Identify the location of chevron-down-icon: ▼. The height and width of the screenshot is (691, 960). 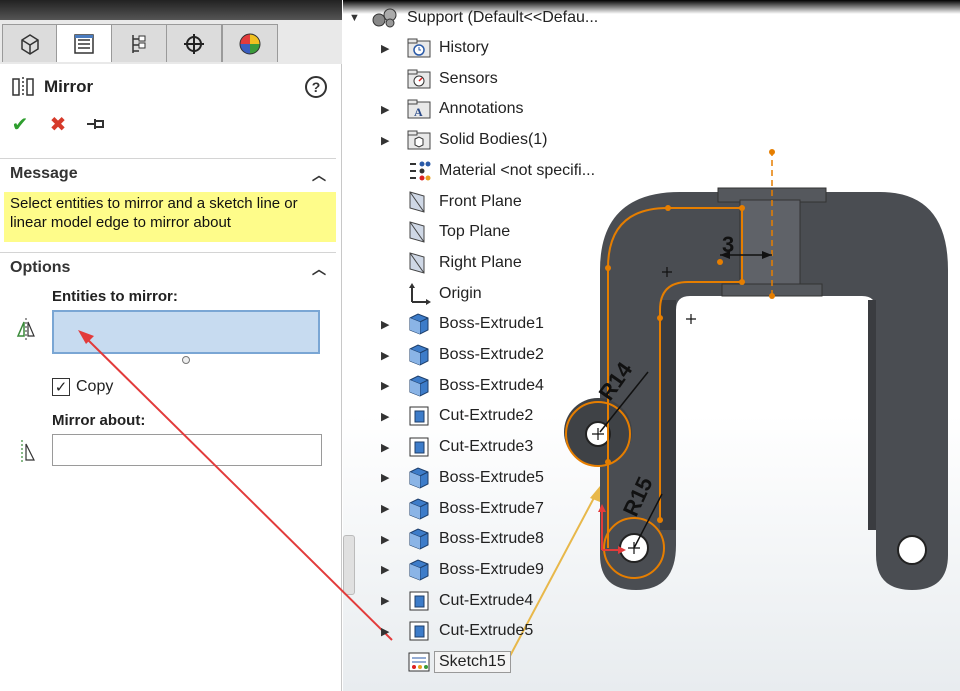
(354, 18).